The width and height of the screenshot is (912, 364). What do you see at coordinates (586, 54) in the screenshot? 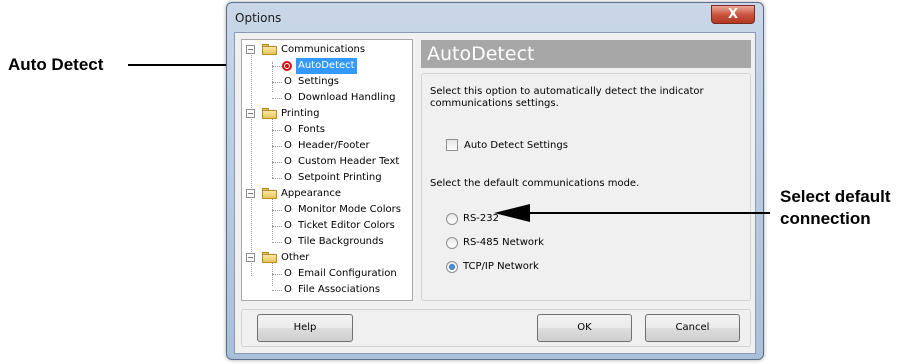
I see `panel-header: AutoDetect` at bounding box center [586, 54].